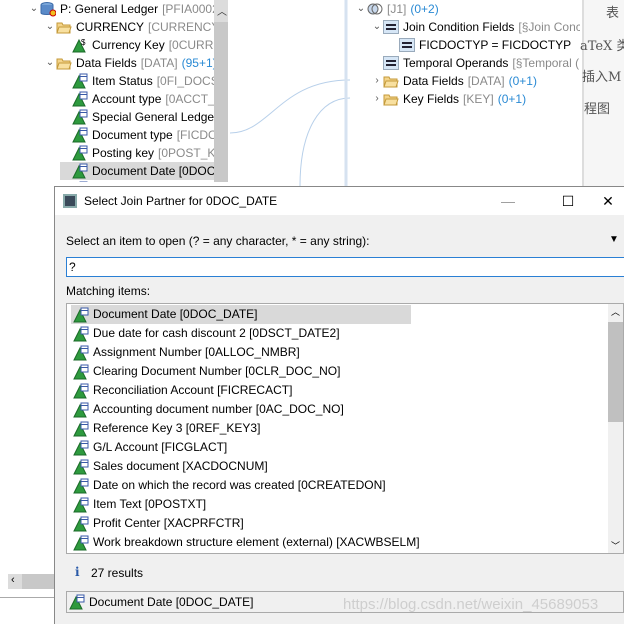 The width and height of the screenshot is (624, 624). What do you see at coordinates (137, 45) in the screenshot?
I see `tree-item: $ Currency Key[0CURRENC` at bounding box center [137, 45].